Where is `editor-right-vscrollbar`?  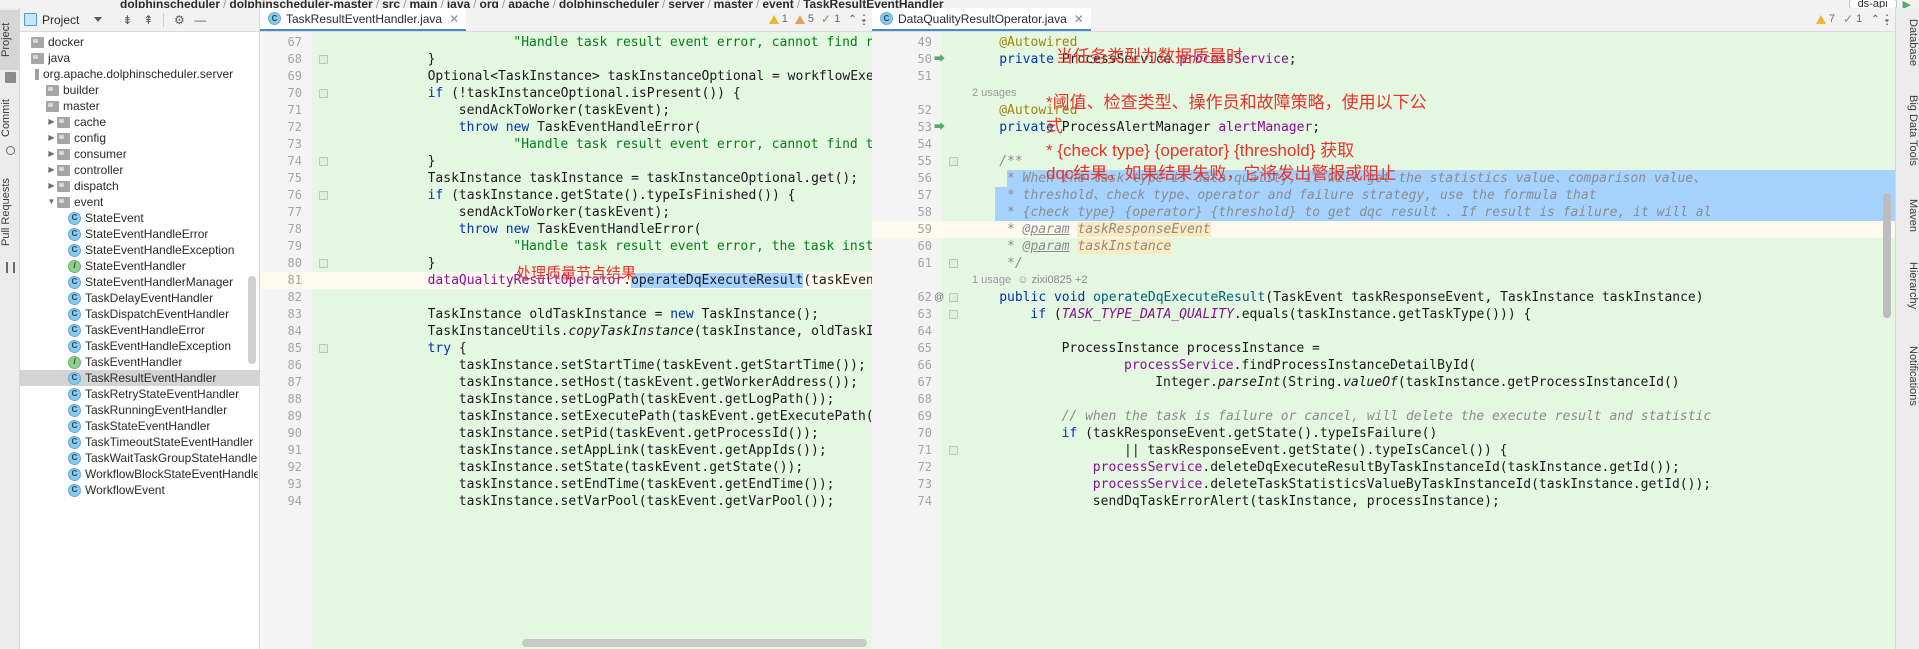 editor-right-vscrollbar is located at coordinates (1887, 255).